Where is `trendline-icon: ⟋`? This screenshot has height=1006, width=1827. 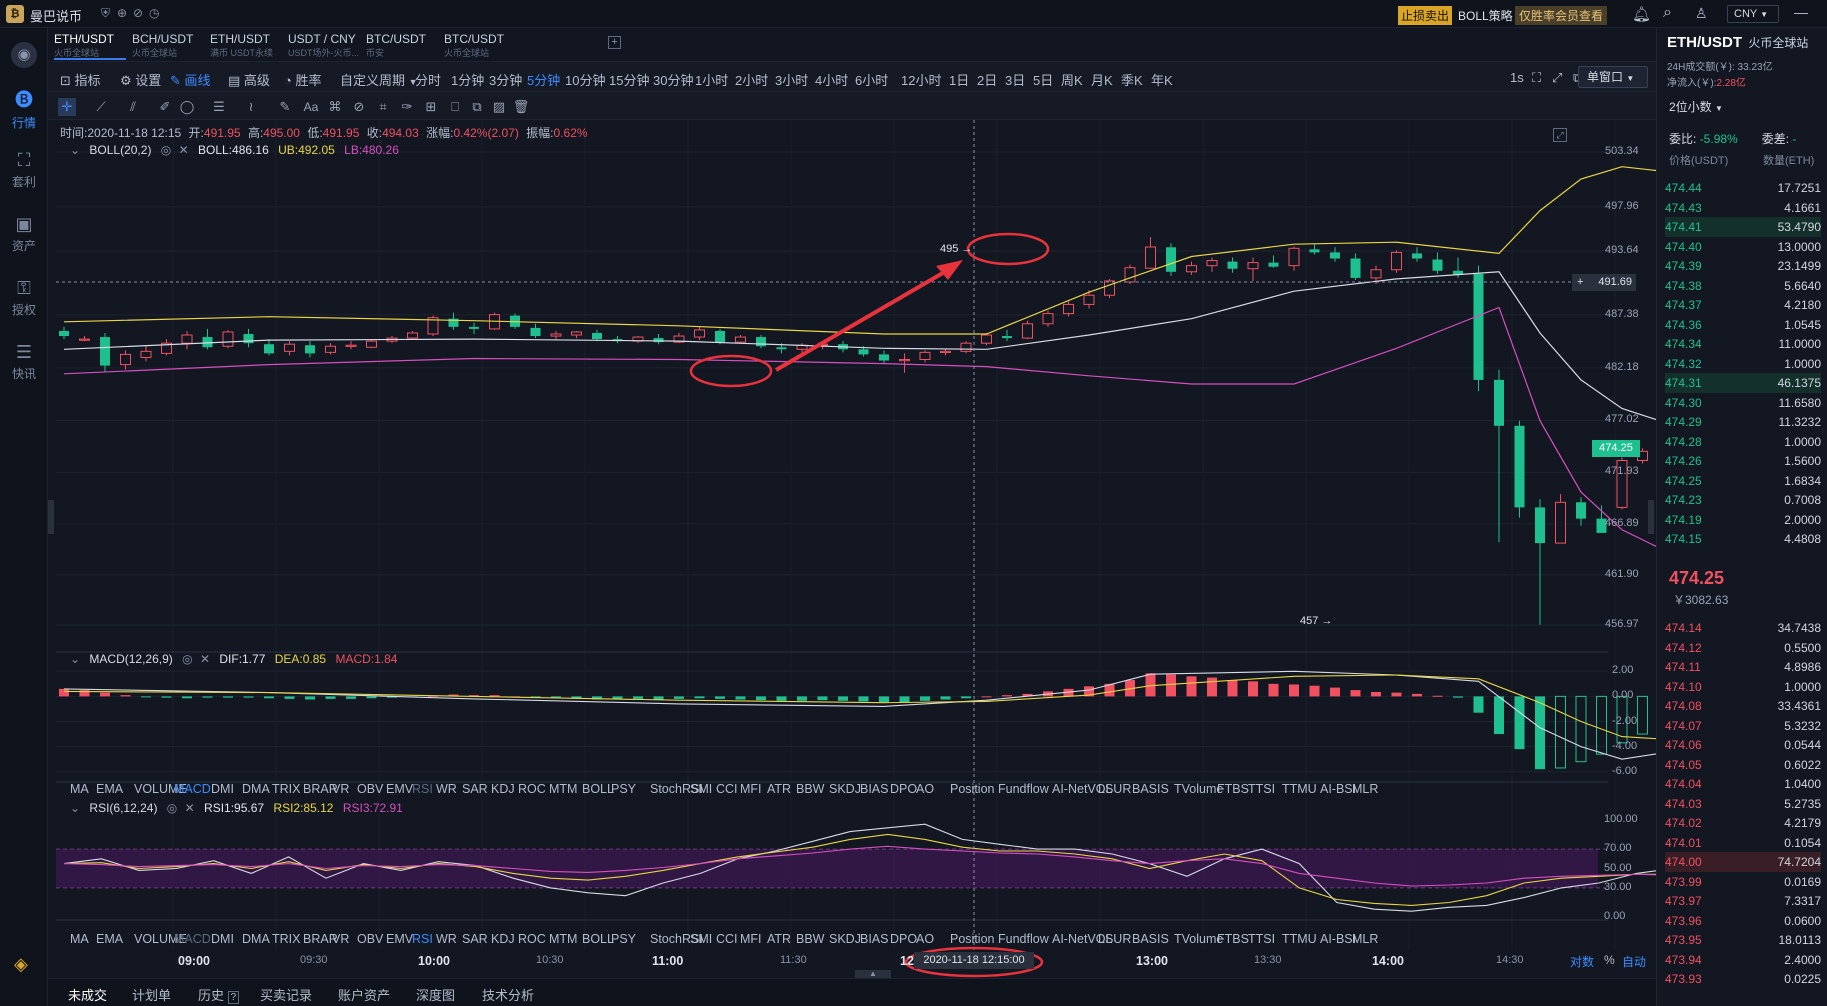 trendline-icon: ⟋ is located at coordinates (101, 107).